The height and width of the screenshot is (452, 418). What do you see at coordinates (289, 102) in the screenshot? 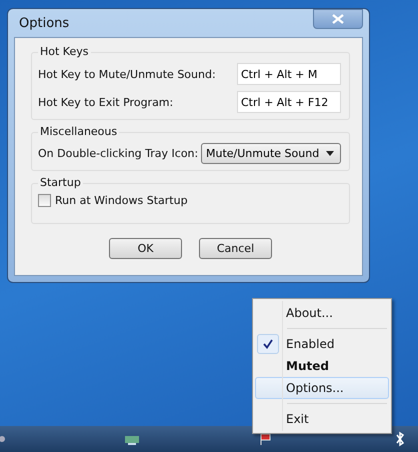
I see `hotkey-field: Ctrl + Alt + F12` at bounding box center [289, 102].